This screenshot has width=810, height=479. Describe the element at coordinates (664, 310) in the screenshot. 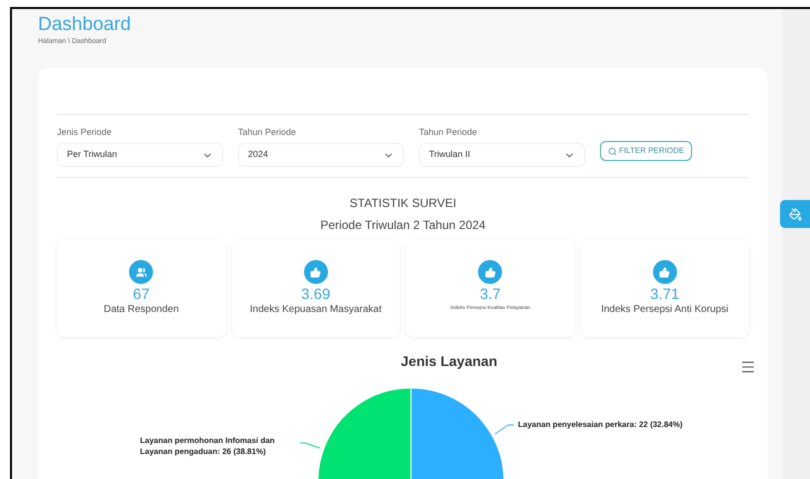

I see `stat-label: Indeks Persepsi Anti Korupsi` at that location.